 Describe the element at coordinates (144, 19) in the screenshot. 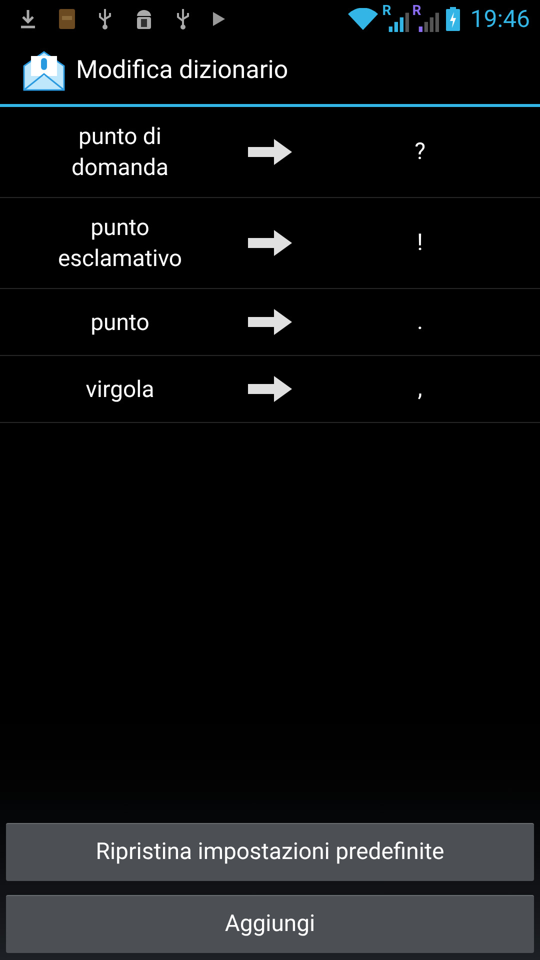

I see `android-icon` at that location.